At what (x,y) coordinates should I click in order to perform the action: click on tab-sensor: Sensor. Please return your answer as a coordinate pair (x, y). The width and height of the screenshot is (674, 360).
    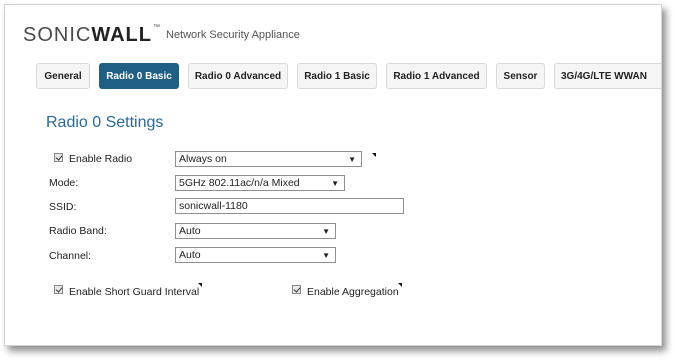
    Looking at the image, I should click on (520, 76).